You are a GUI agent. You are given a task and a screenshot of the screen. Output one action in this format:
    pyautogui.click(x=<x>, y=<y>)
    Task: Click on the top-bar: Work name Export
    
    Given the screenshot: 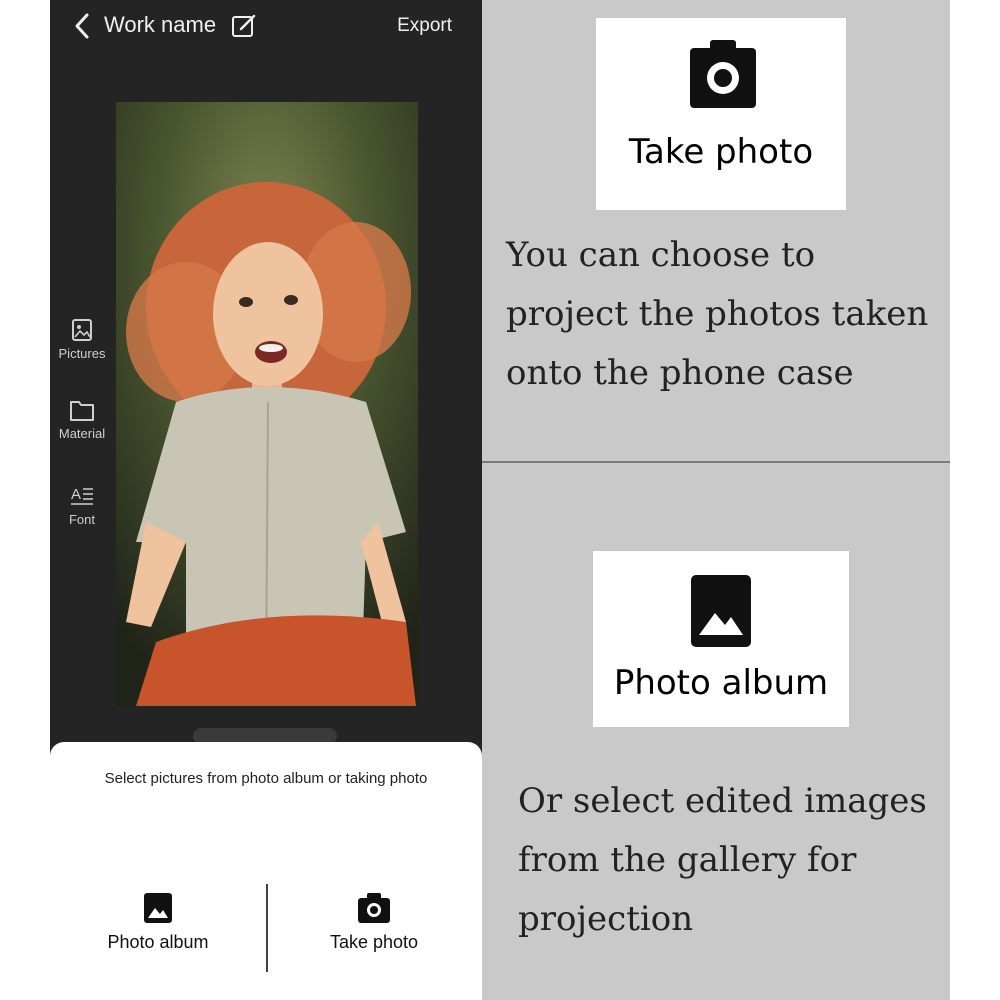 What is the action you would take?
    pyautogui.click(x=266, y=28)
    